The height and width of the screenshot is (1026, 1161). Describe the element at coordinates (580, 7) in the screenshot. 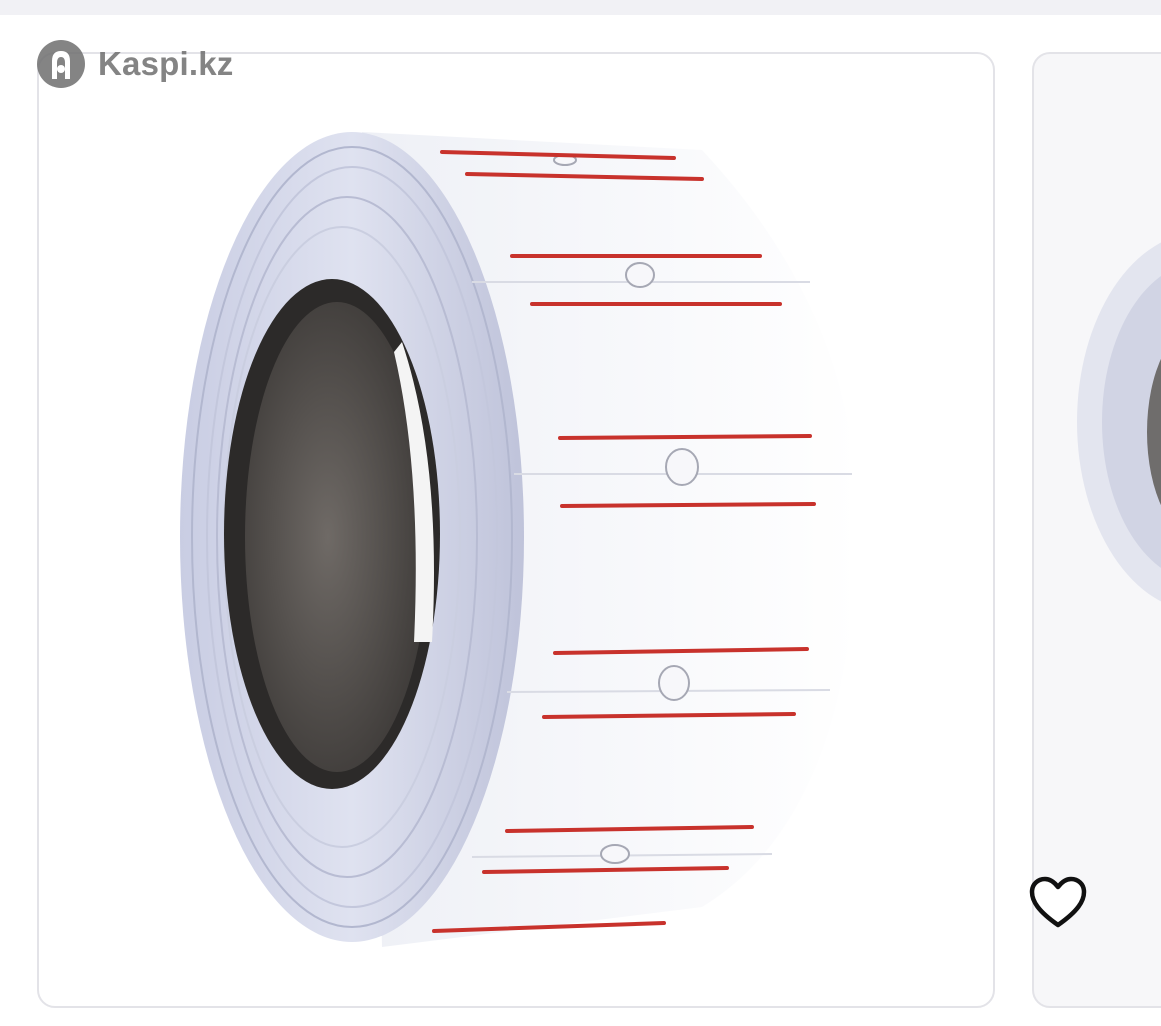

I see `top-bar` at that location.